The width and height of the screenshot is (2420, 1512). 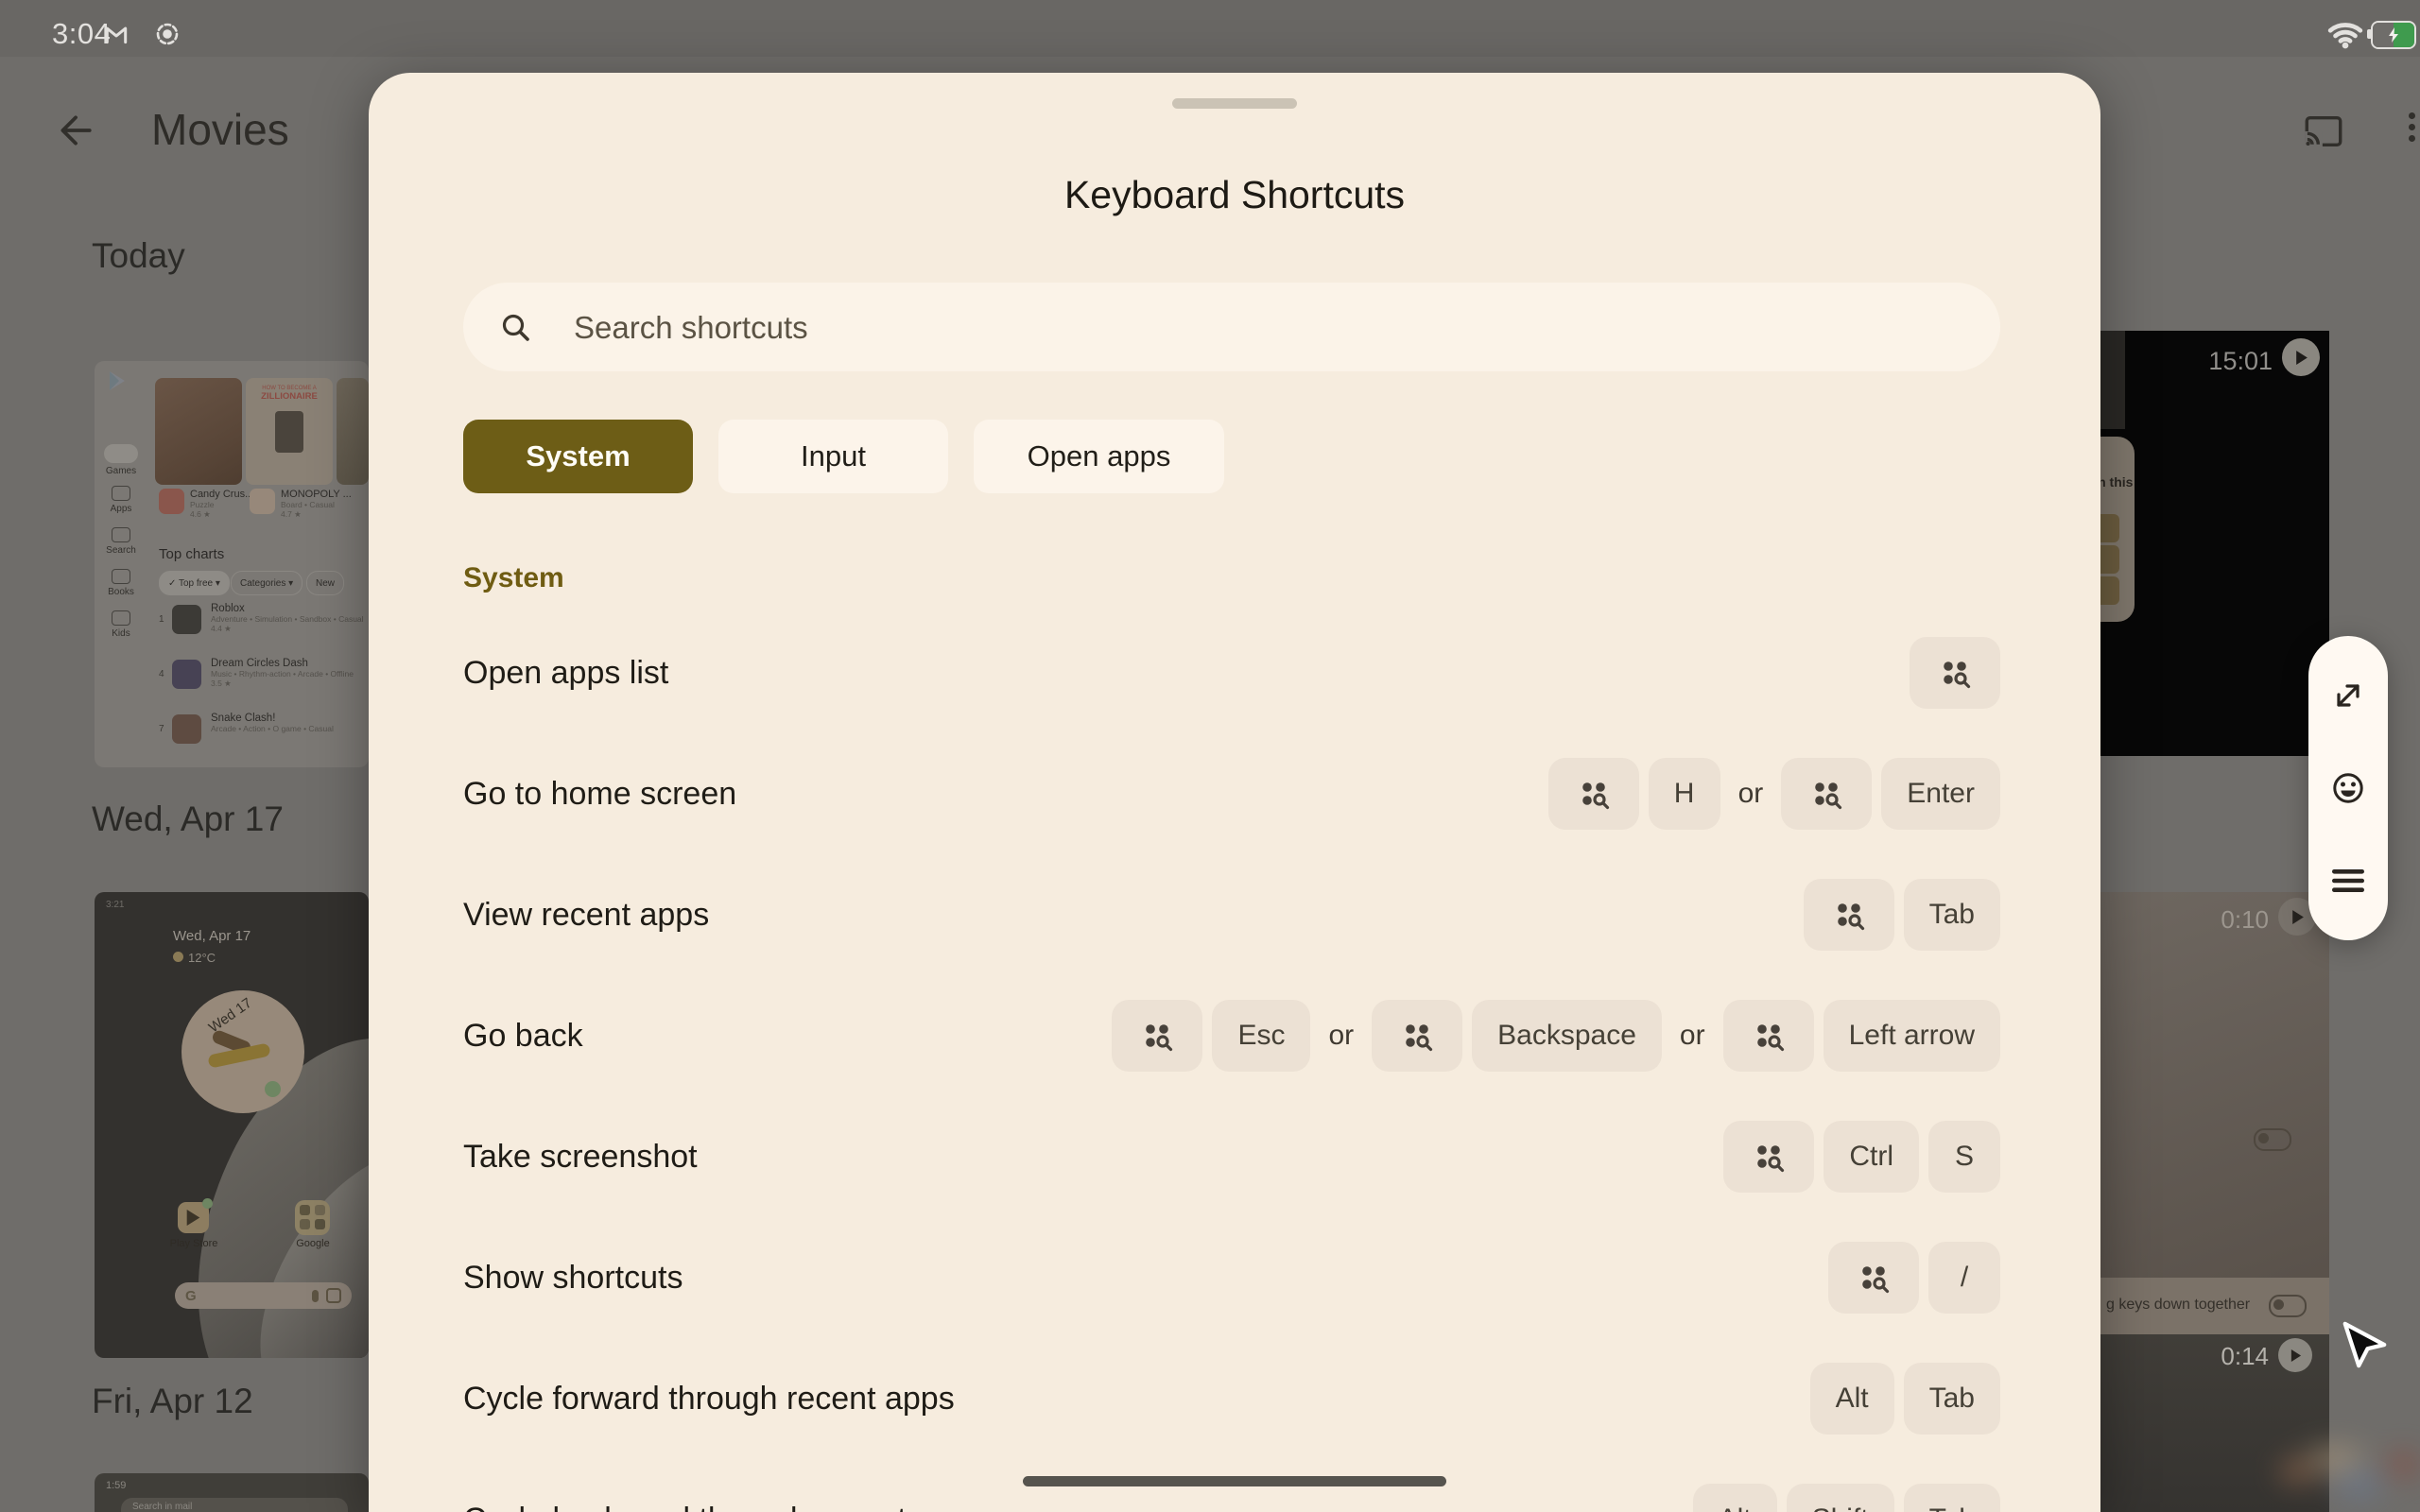 What do you see at coordinates (1567, 1036) in the screenshot?
I see `key-backspace: Backspace` at bounding box center [1567, 1036].